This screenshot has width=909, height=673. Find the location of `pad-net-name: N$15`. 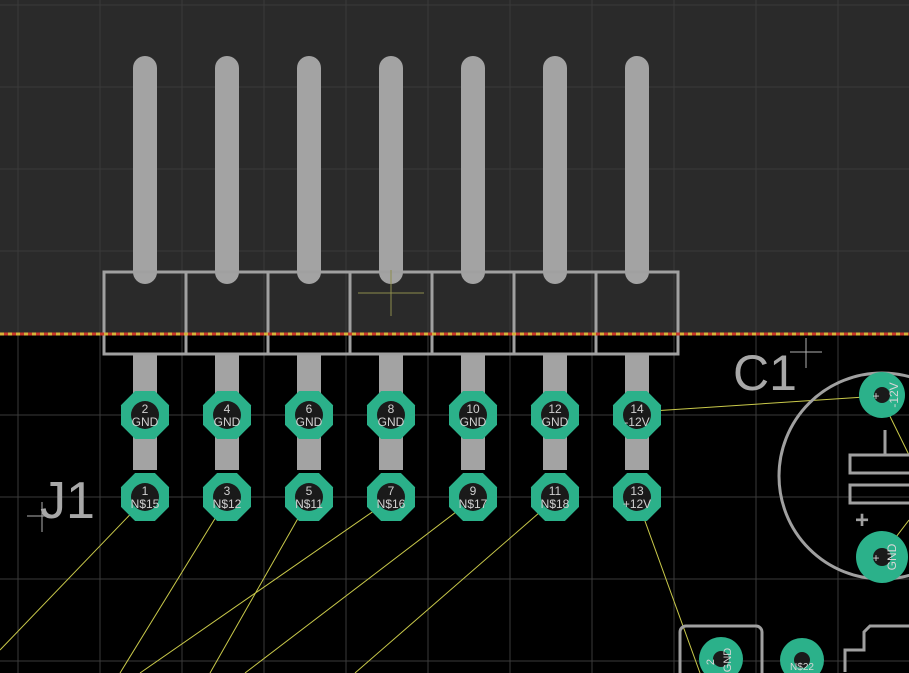

pad-net-name: N$15 is located at coordinates (145, 504).